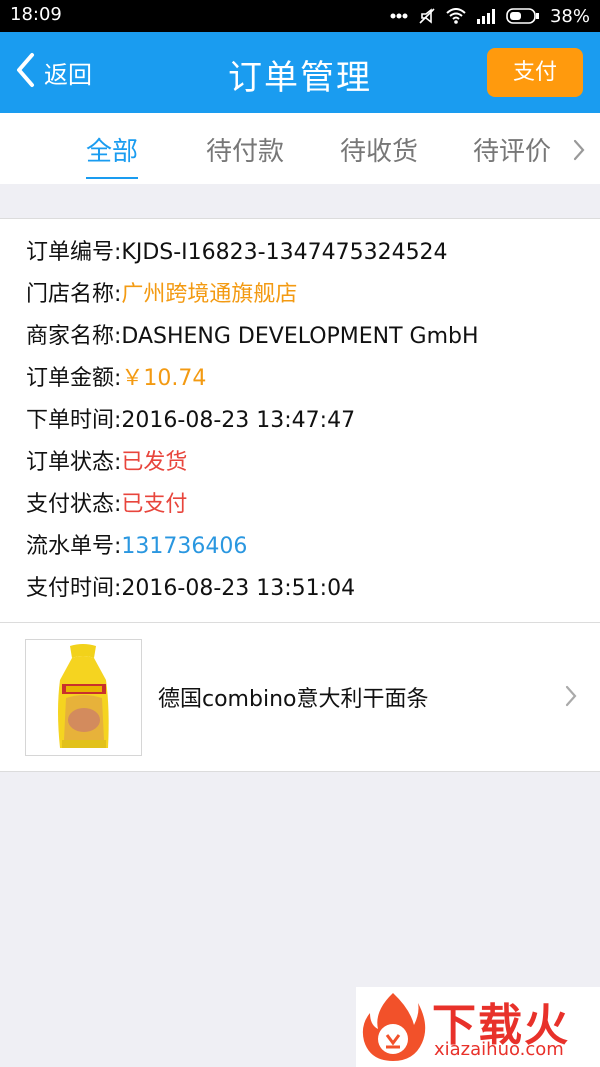 The height and width of the screenshot is (1067, 600). Describe the element at coordinates (569, 16) in the screenshot. I see `battery-percent: 38%` at that location.